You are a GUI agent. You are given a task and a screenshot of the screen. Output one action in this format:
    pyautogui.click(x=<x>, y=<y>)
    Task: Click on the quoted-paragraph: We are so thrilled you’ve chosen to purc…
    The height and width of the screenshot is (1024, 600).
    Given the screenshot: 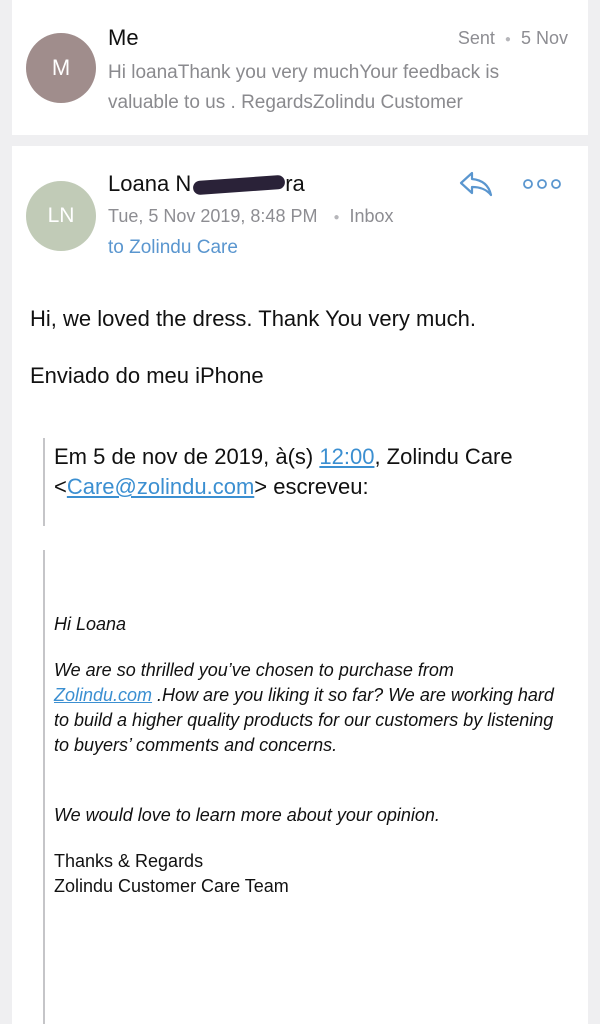 What is the action you would take?
    pyautogui.click(x=304, y=708)
    